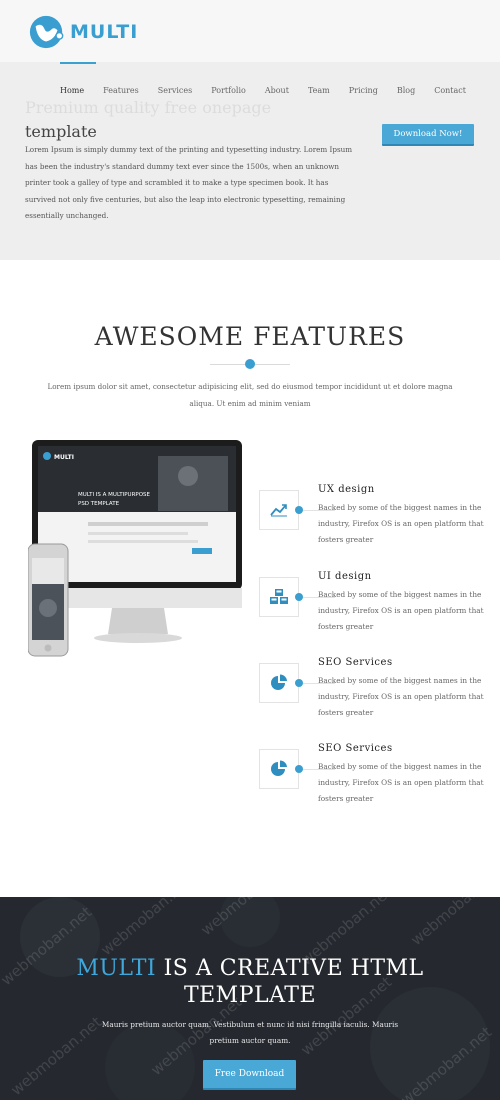 The image size is (500, 1100). I want to click on nav-item-services: Services, so click(175, 90).